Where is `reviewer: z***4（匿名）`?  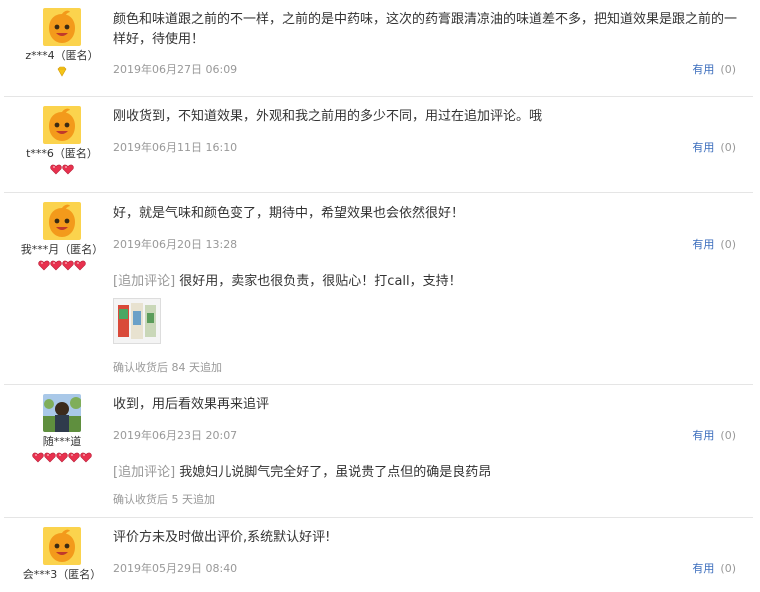 reviewer: z***4（匿名） is located at coordinates (62, 43).